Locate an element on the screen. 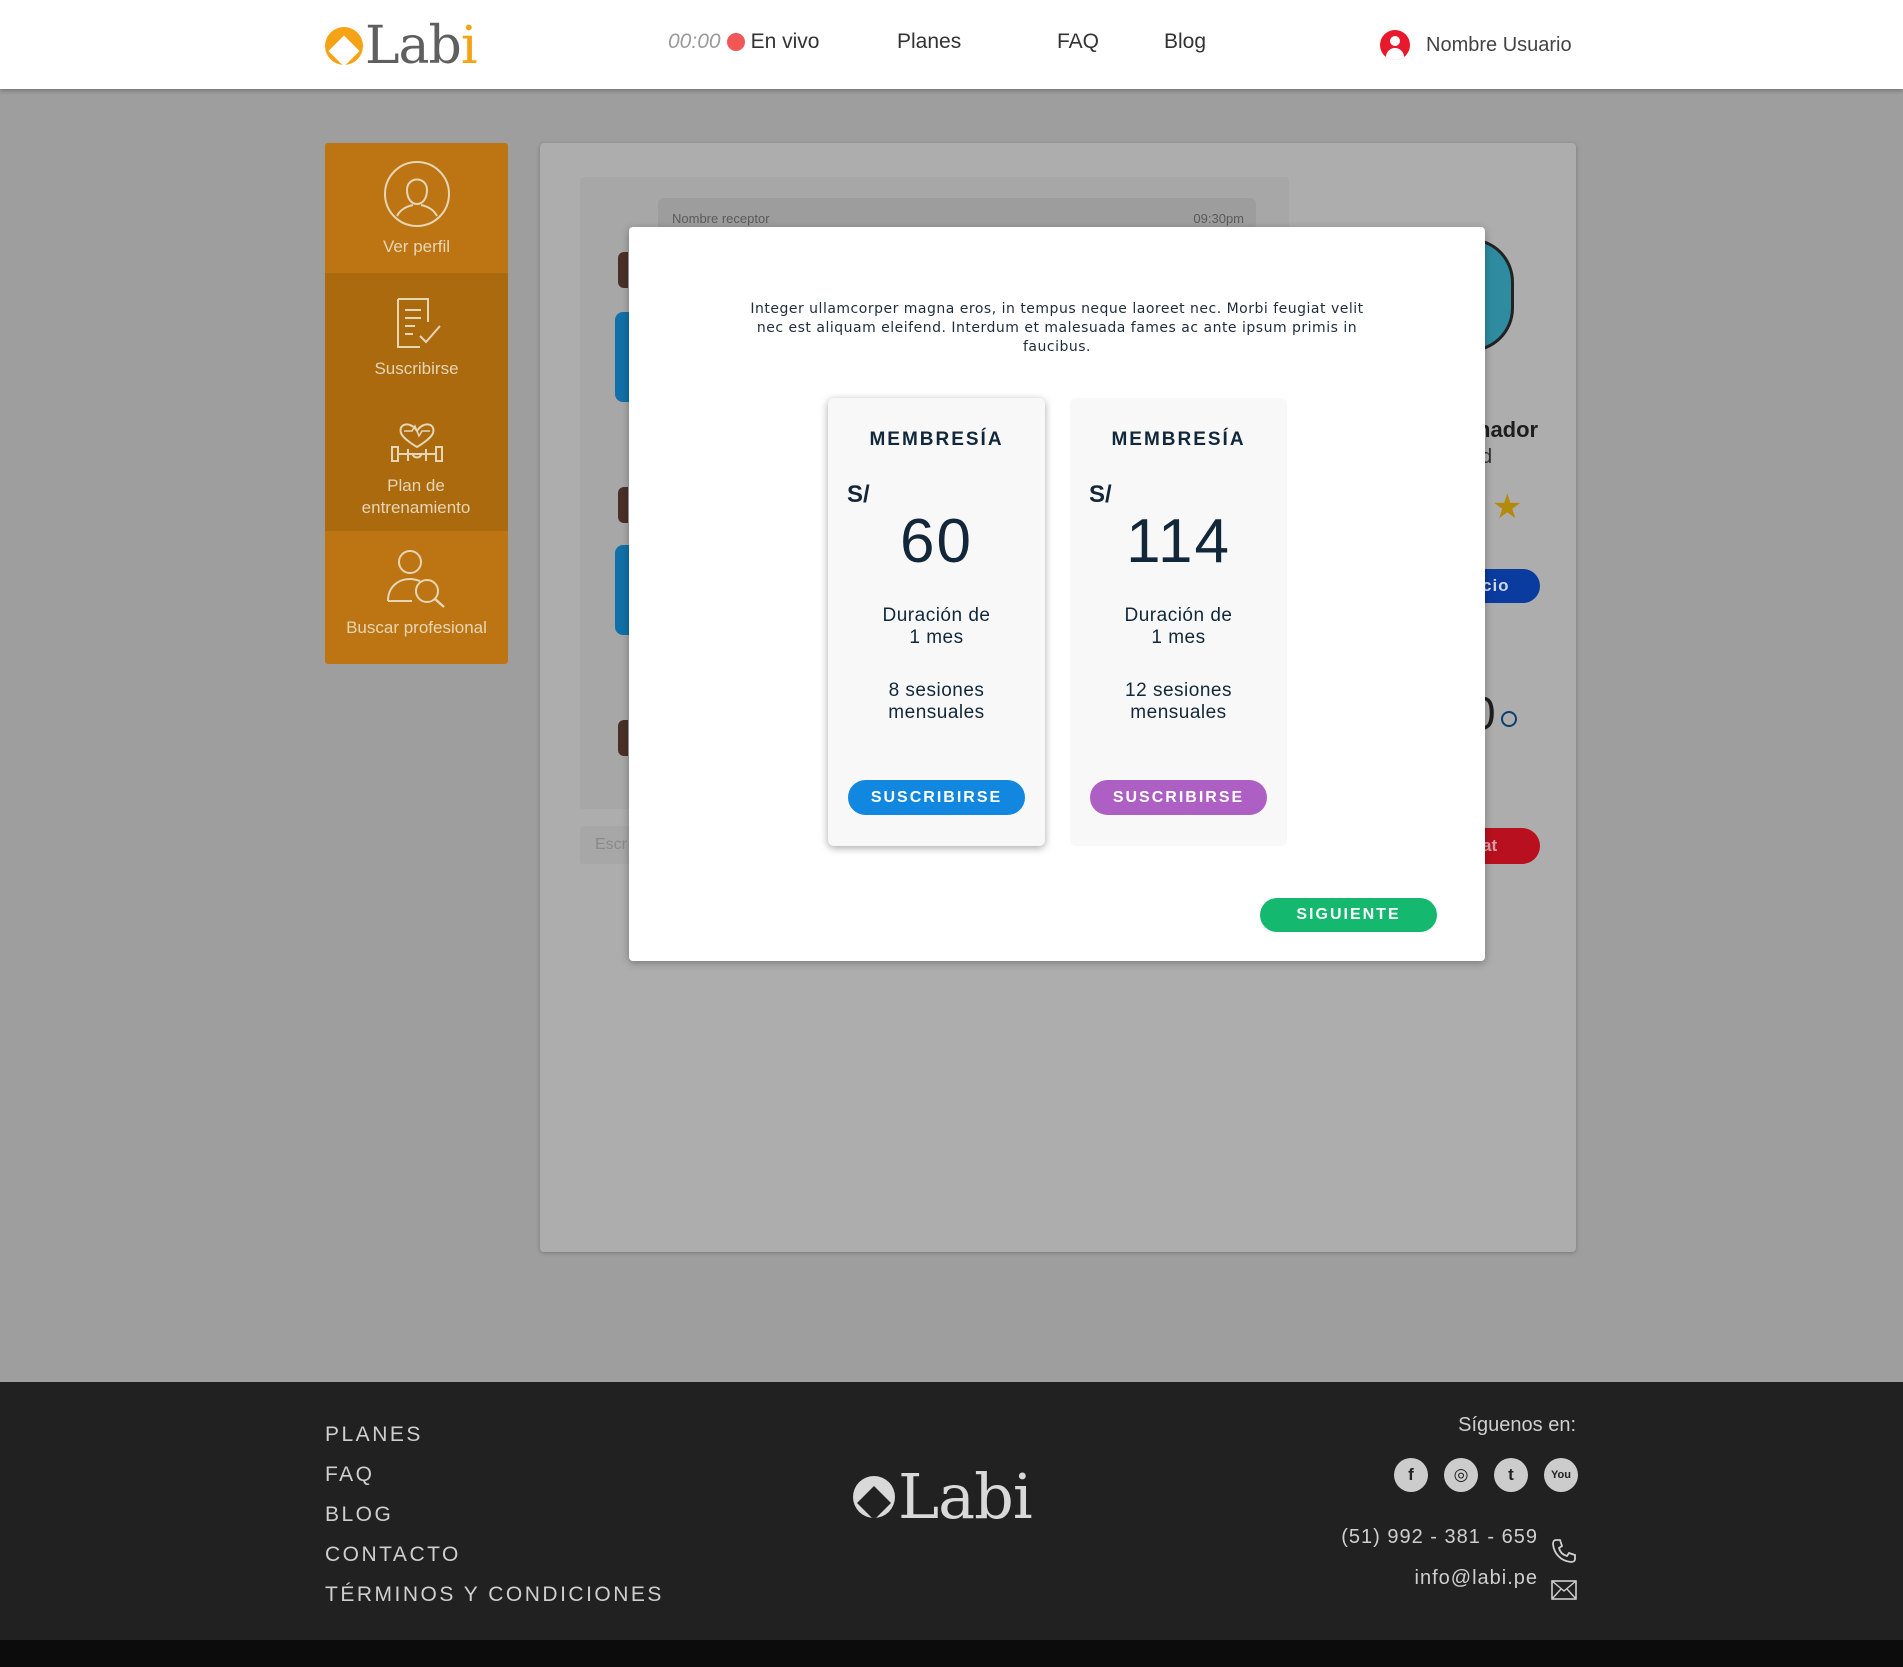 Image resolution: width=1903 pixels, height=1667 pixels. twitter-icon: t is located at coordinates (1511, 1475).